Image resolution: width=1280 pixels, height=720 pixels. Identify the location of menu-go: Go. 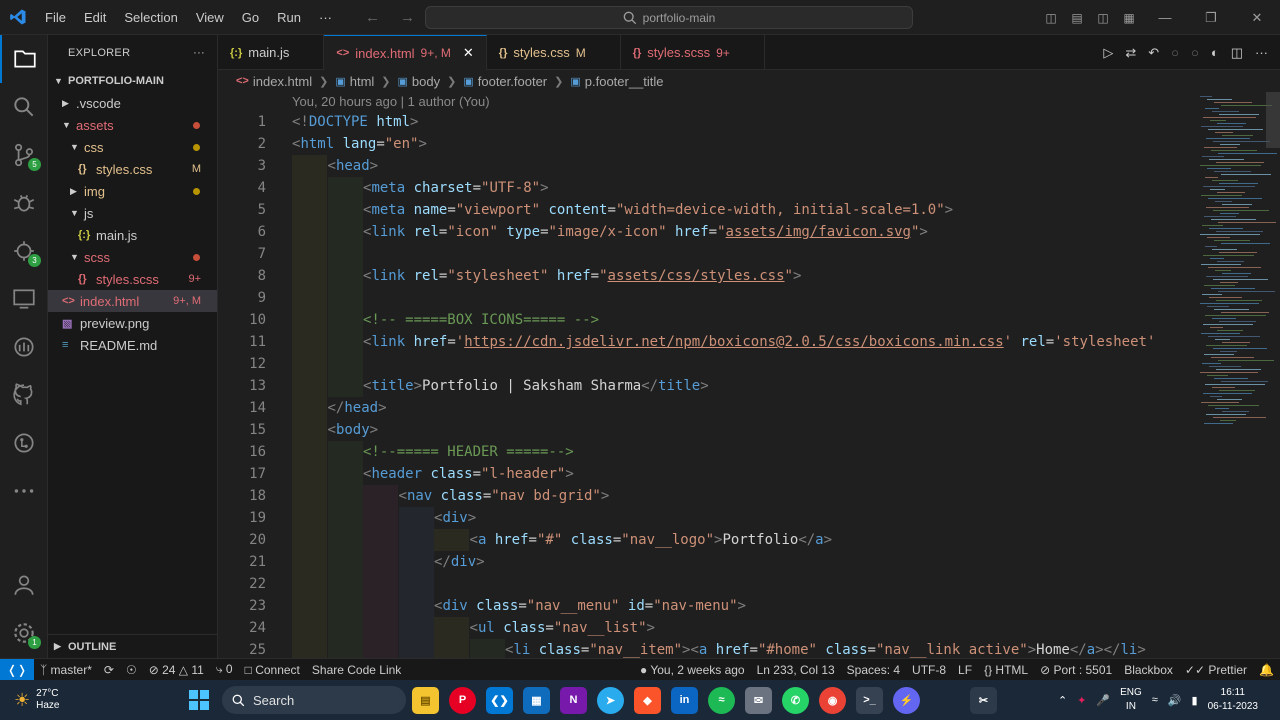
(250, 17).